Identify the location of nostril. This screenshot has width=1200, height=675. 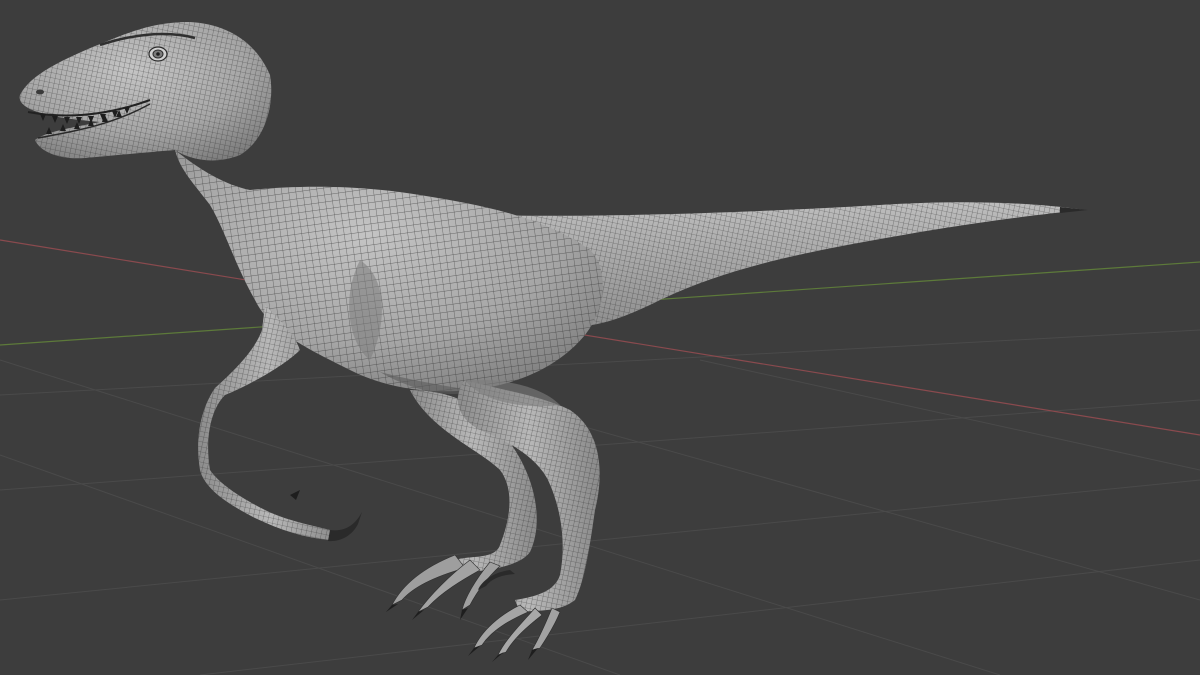
(40, 92).